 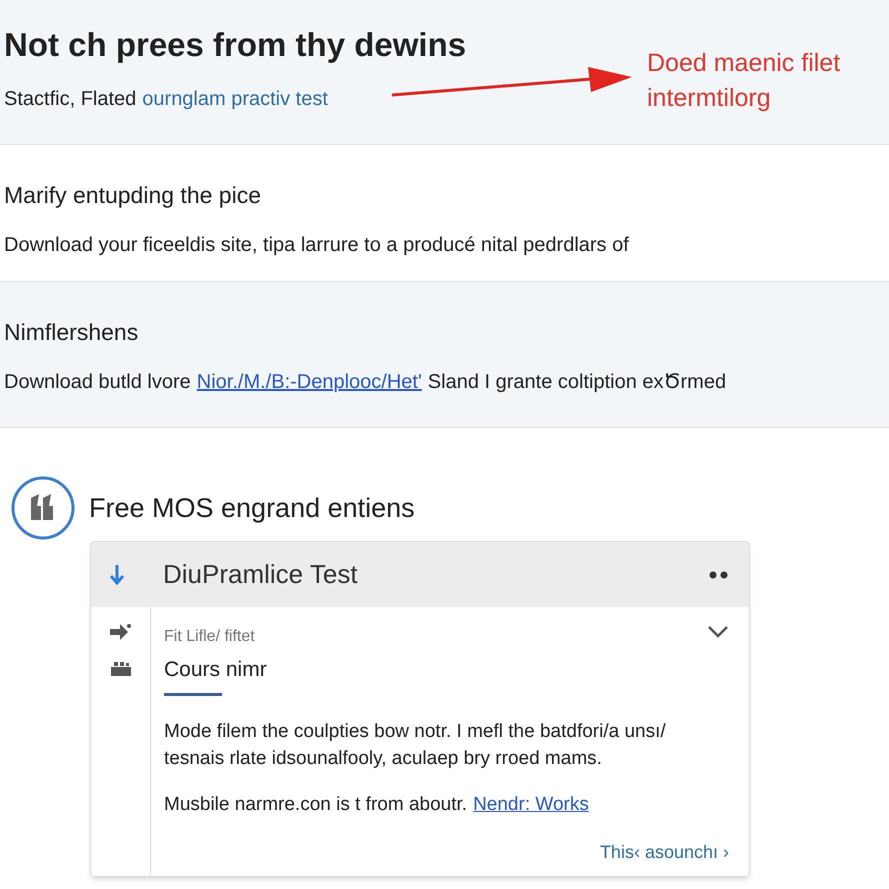 I want to click on feature-heading: Free MOS engrand entiens, so click(x=252, y=508).